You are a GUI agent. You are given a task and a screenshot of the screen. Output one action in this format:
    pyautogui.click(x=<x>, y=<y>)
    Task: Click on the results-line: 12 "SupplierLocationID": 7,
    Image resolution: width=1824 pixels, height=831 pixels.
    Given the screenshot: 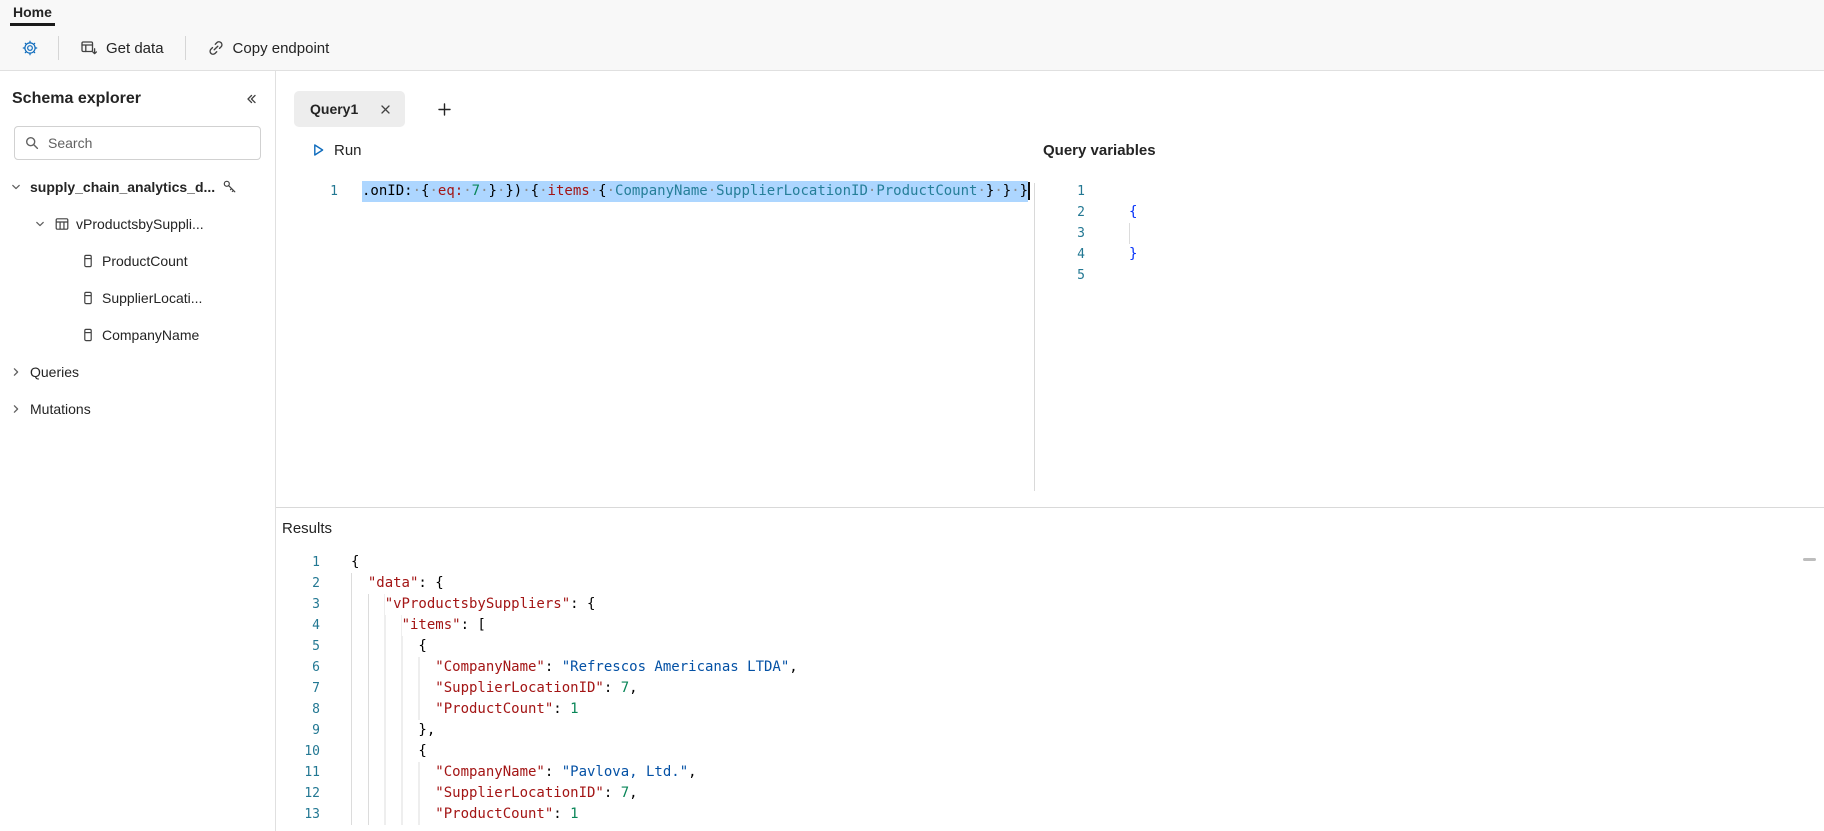 What is the action you would take?
    pyautogui.click(x=1050, y=793)
    